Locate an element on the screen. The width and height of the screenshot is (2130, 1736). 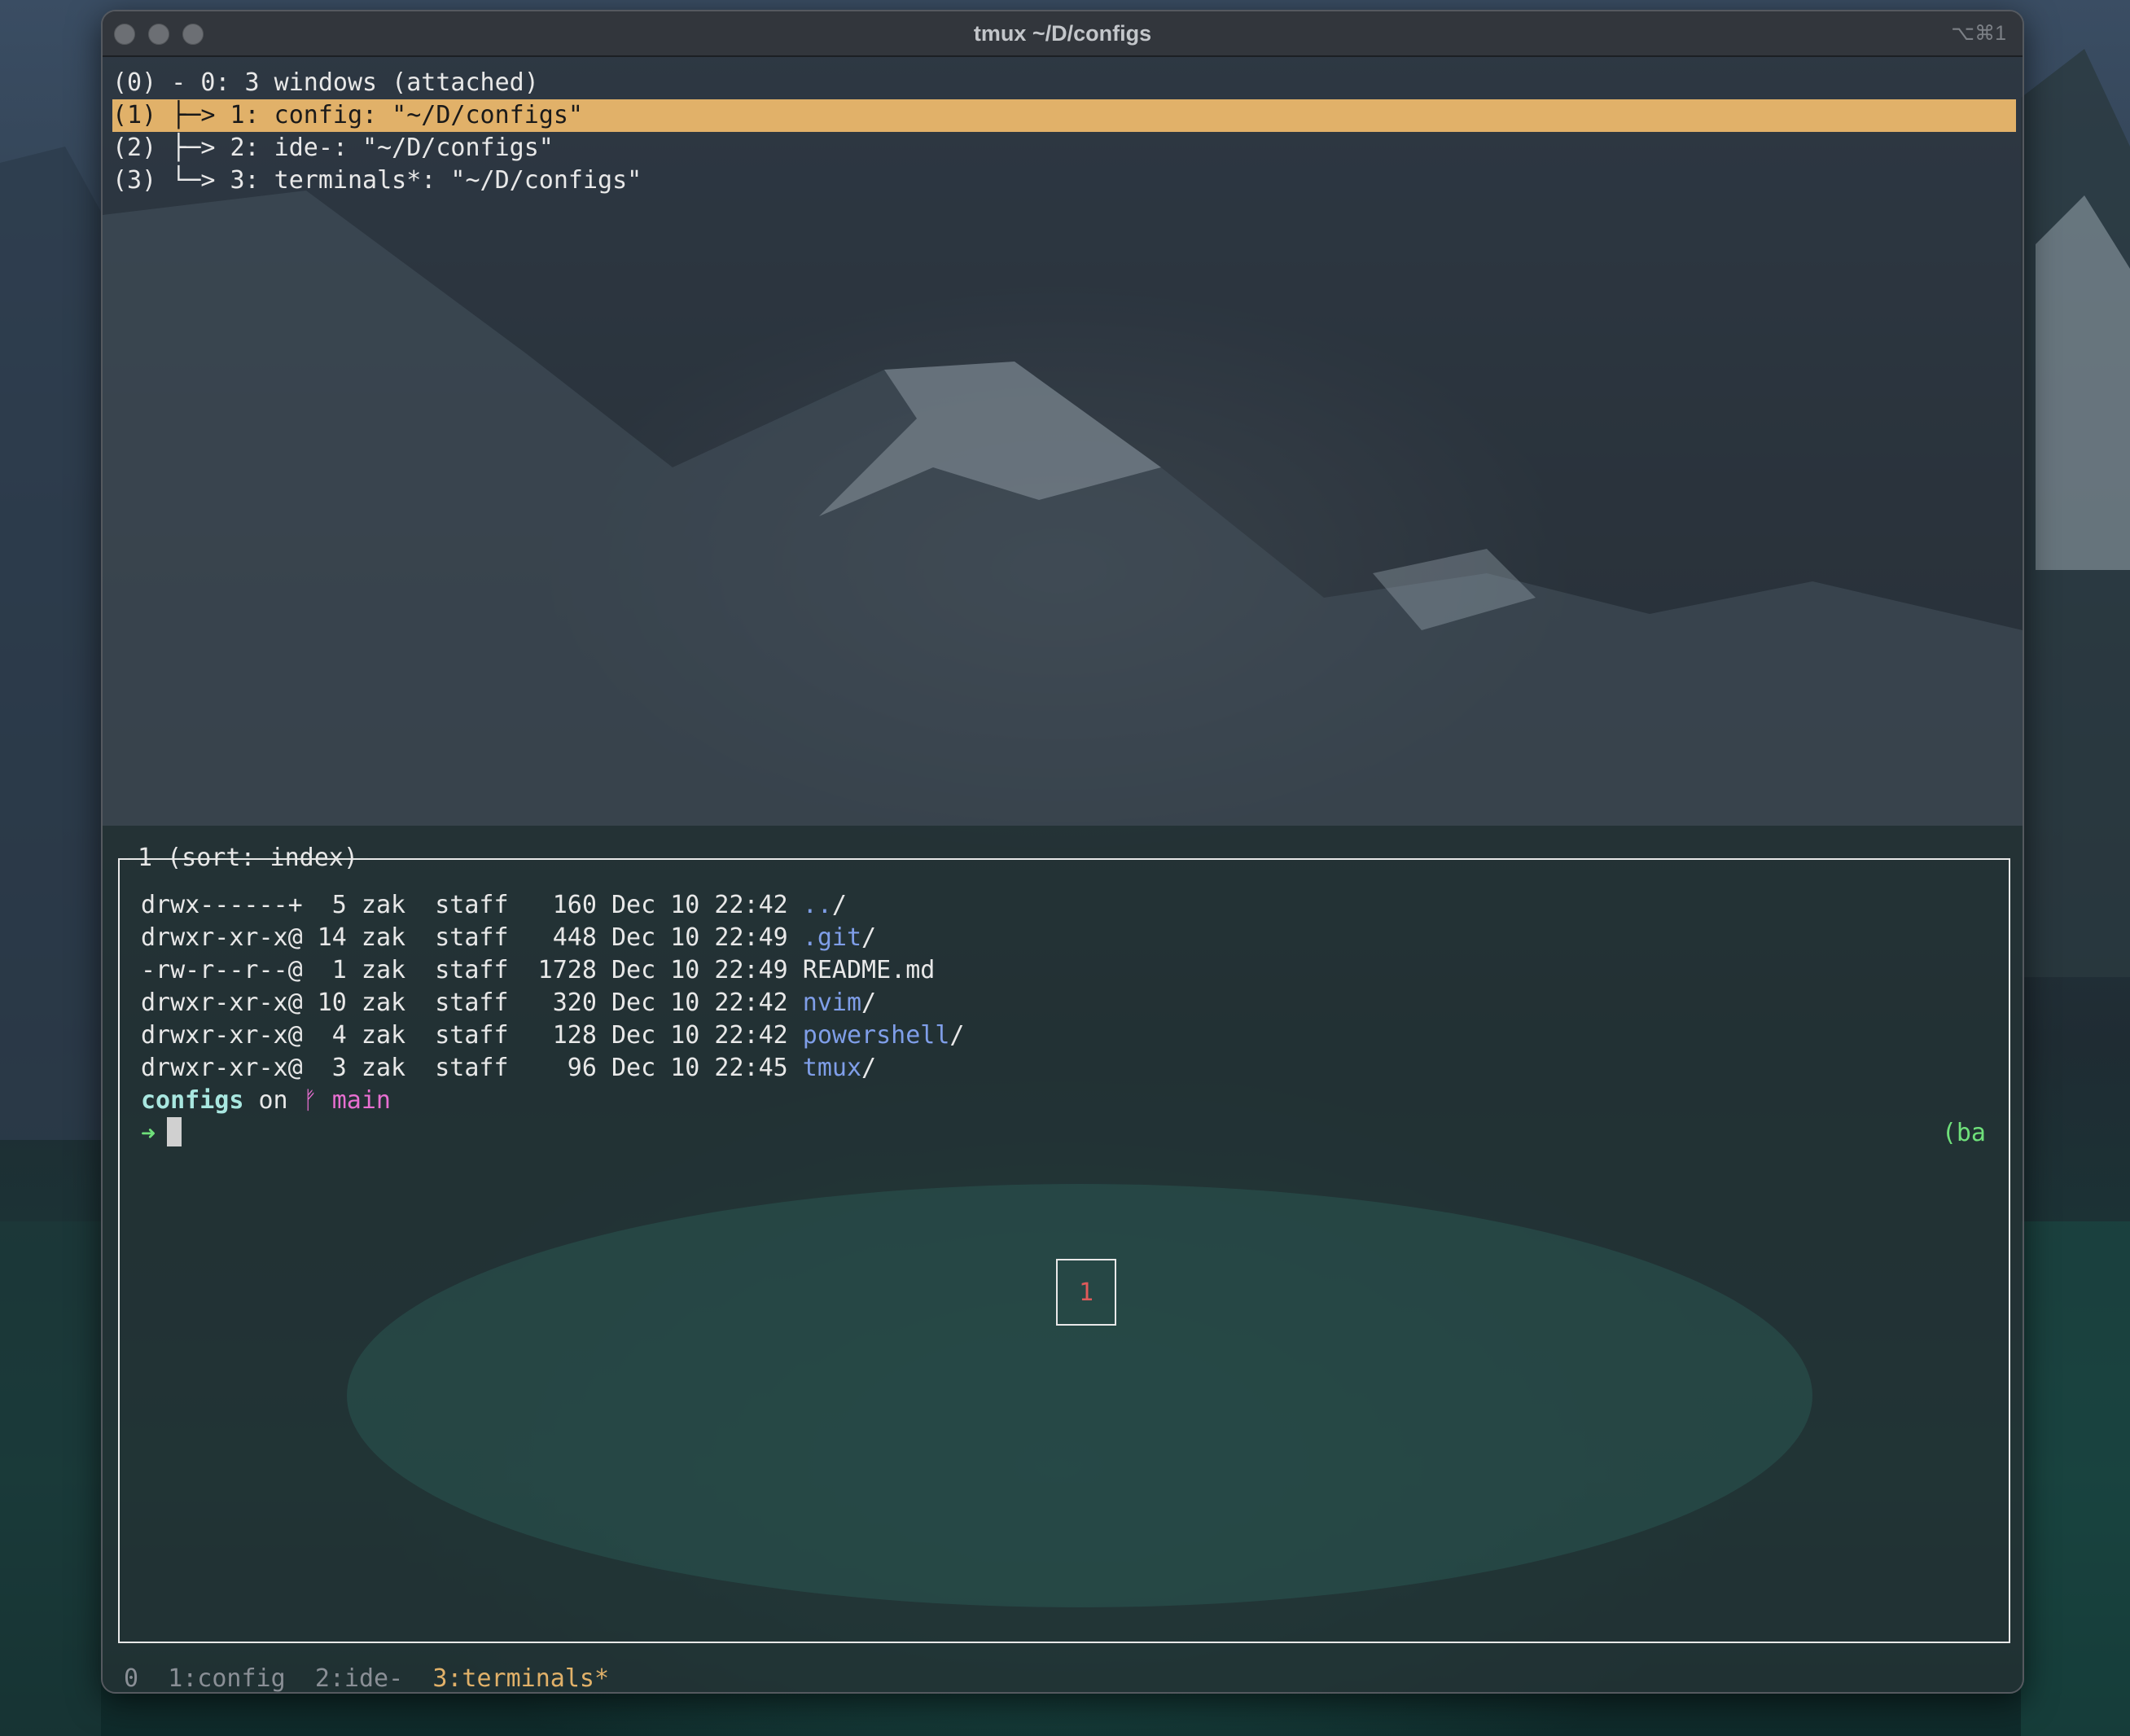
status-window-tab: 2:ide- is located at coordinates (359, 1678).